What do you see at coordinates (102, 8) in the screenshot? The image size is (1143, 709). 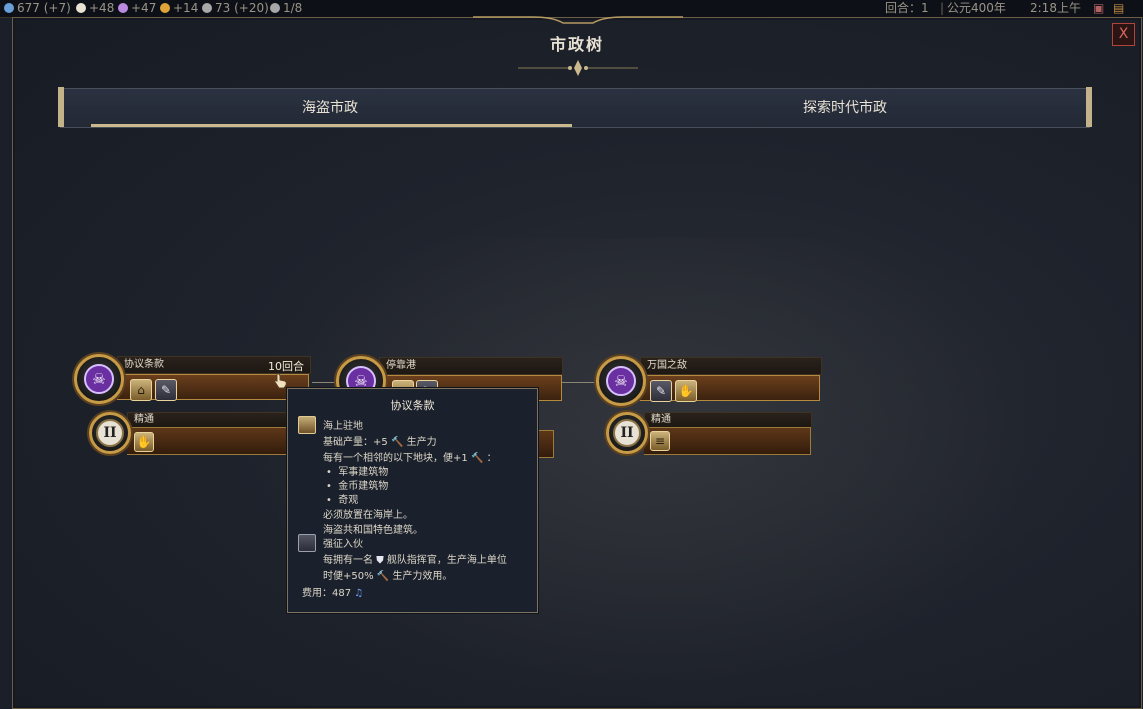 I see `faith-value: +48` at bounding box center [102, 8].